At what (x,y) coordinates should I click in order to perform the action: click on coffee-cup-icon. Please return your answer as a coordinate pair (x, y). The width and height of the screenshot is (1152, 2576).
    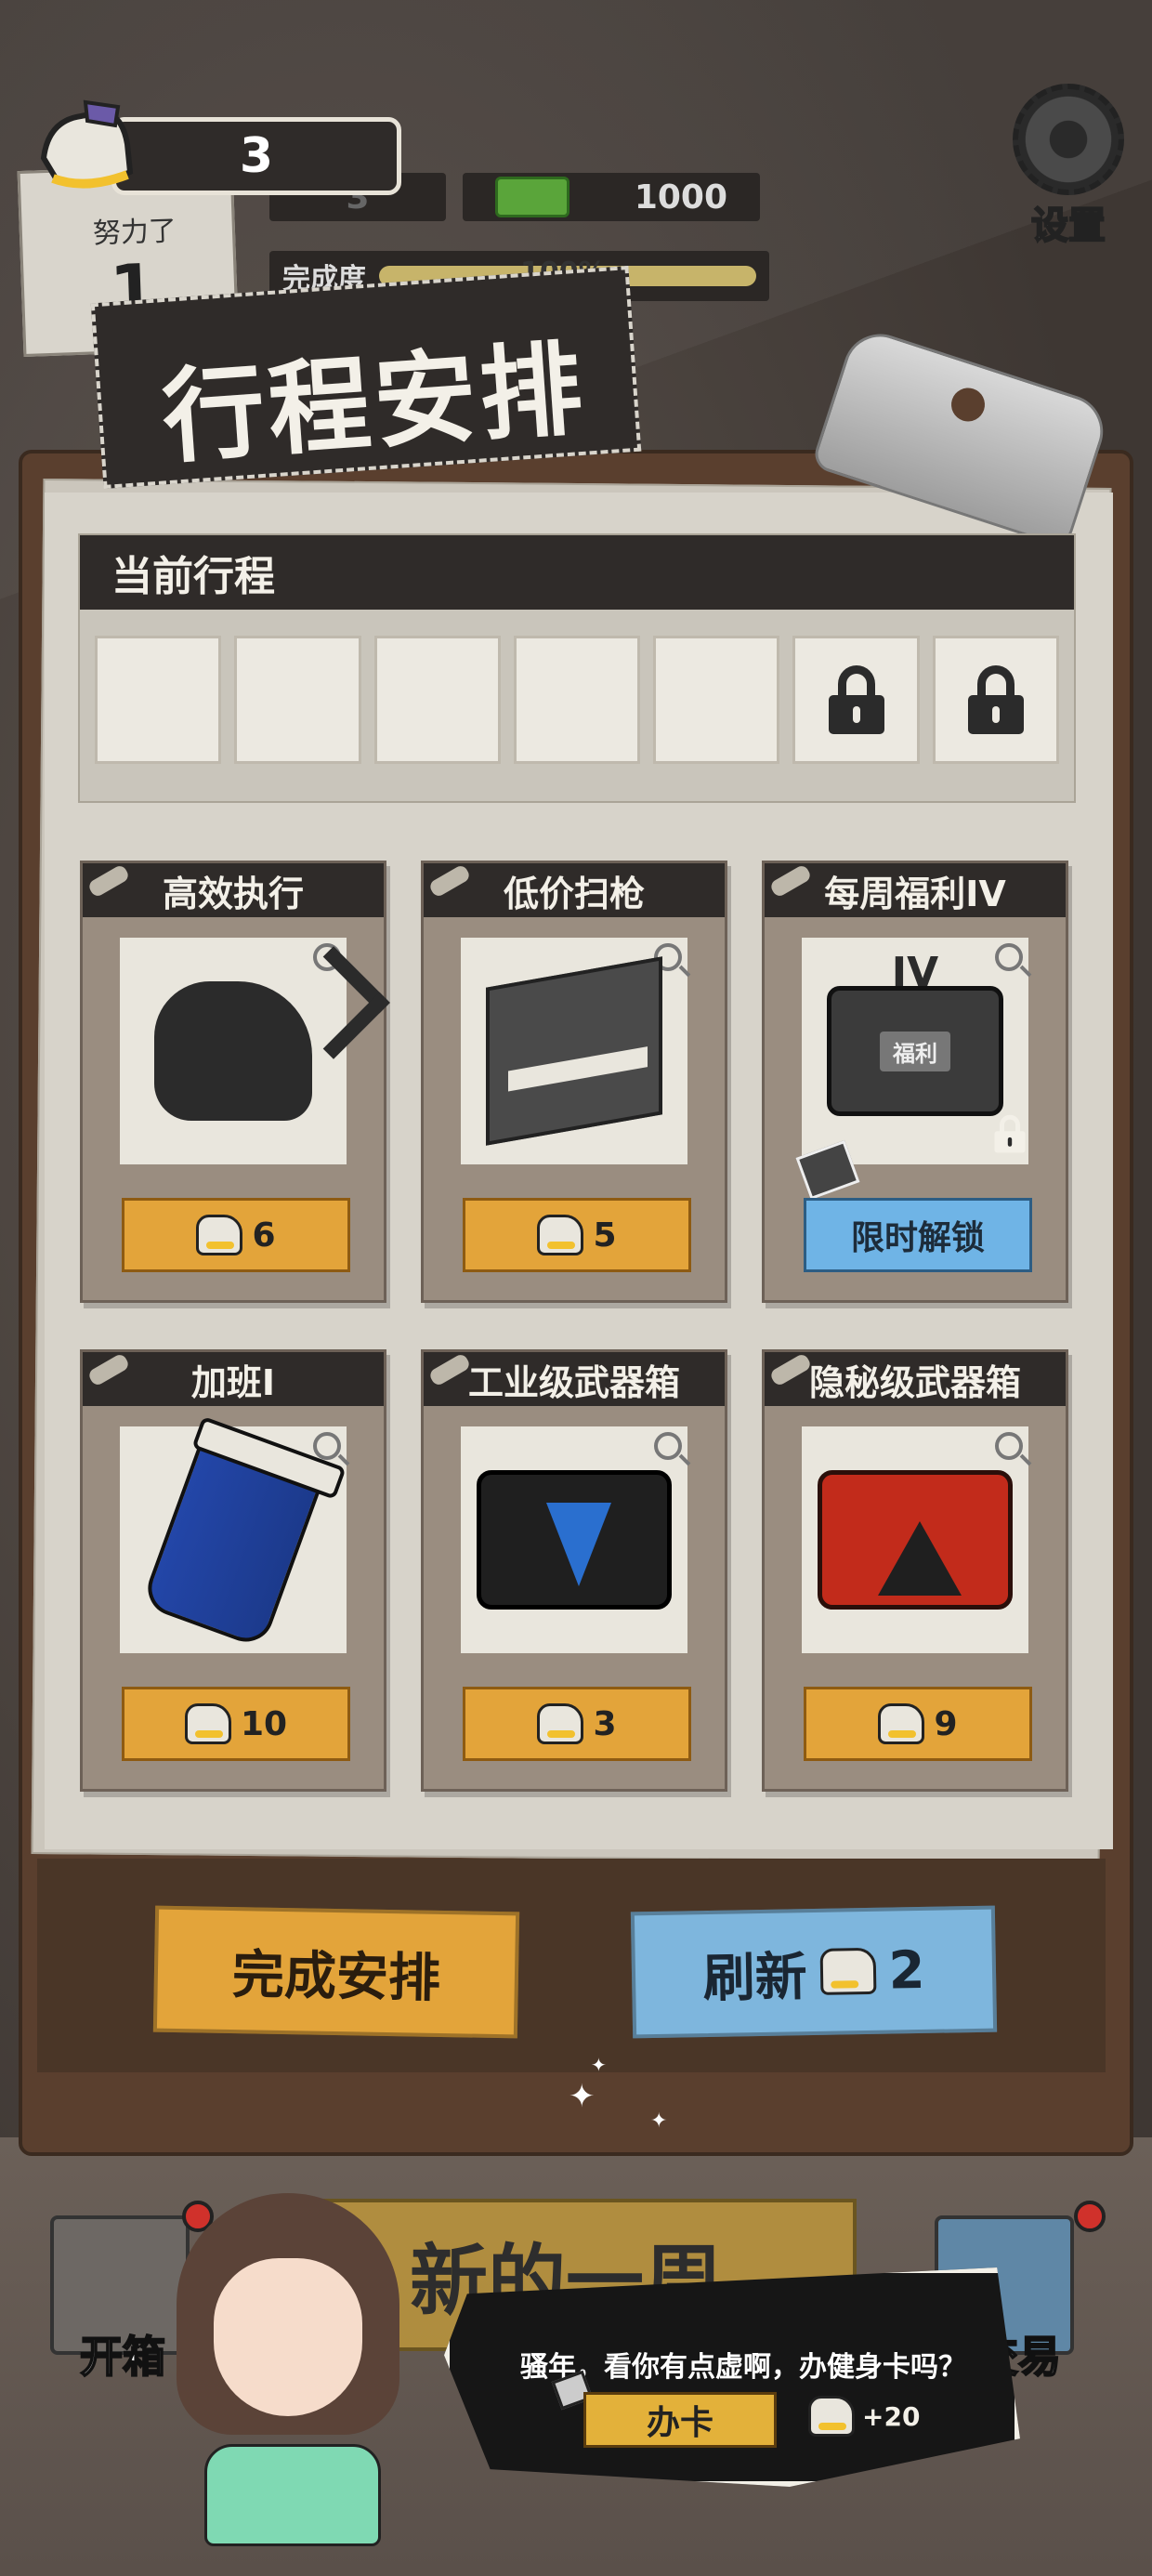
    Looking at the image, I should click on (233, 1539).